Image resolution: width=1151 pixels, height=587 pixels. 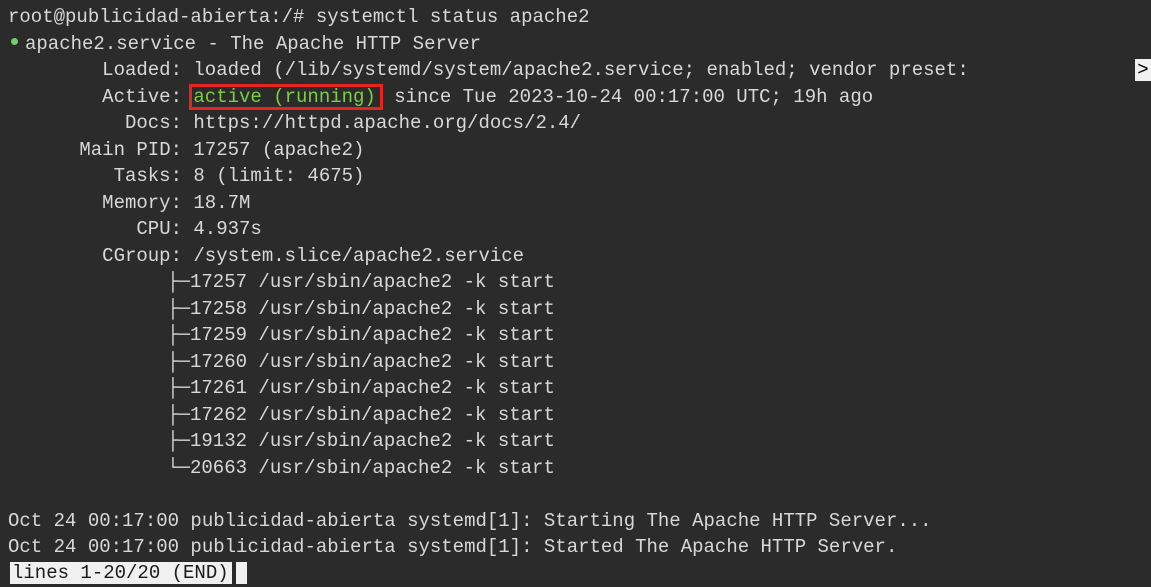 I want to click on active-state-highlight: active (running), so click(x=286, y=96).